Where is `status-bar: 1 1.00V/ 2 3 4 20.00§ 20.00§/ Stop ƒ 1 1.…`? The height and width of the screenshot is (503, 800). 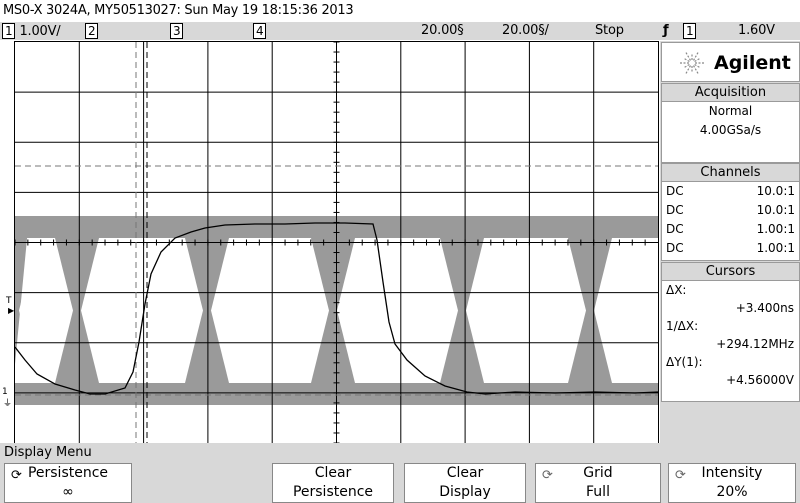 status-bar: 1 1.00V/ 2 3 4 20.00§ 20.00§/ Stop ƒ 1 1.… is located at coordinates (400, 31).